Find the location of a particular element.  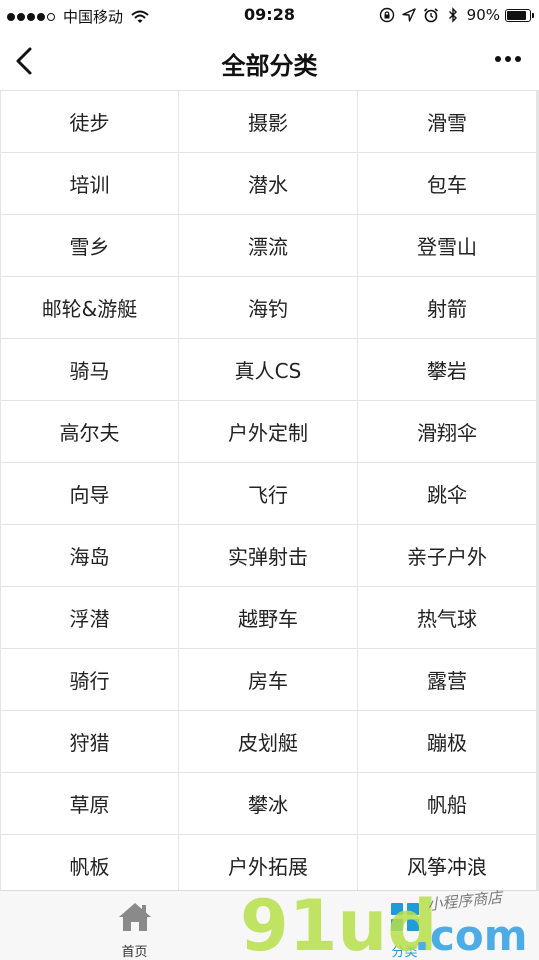

category-item: 漂流 is located at coordinates (268, 245).